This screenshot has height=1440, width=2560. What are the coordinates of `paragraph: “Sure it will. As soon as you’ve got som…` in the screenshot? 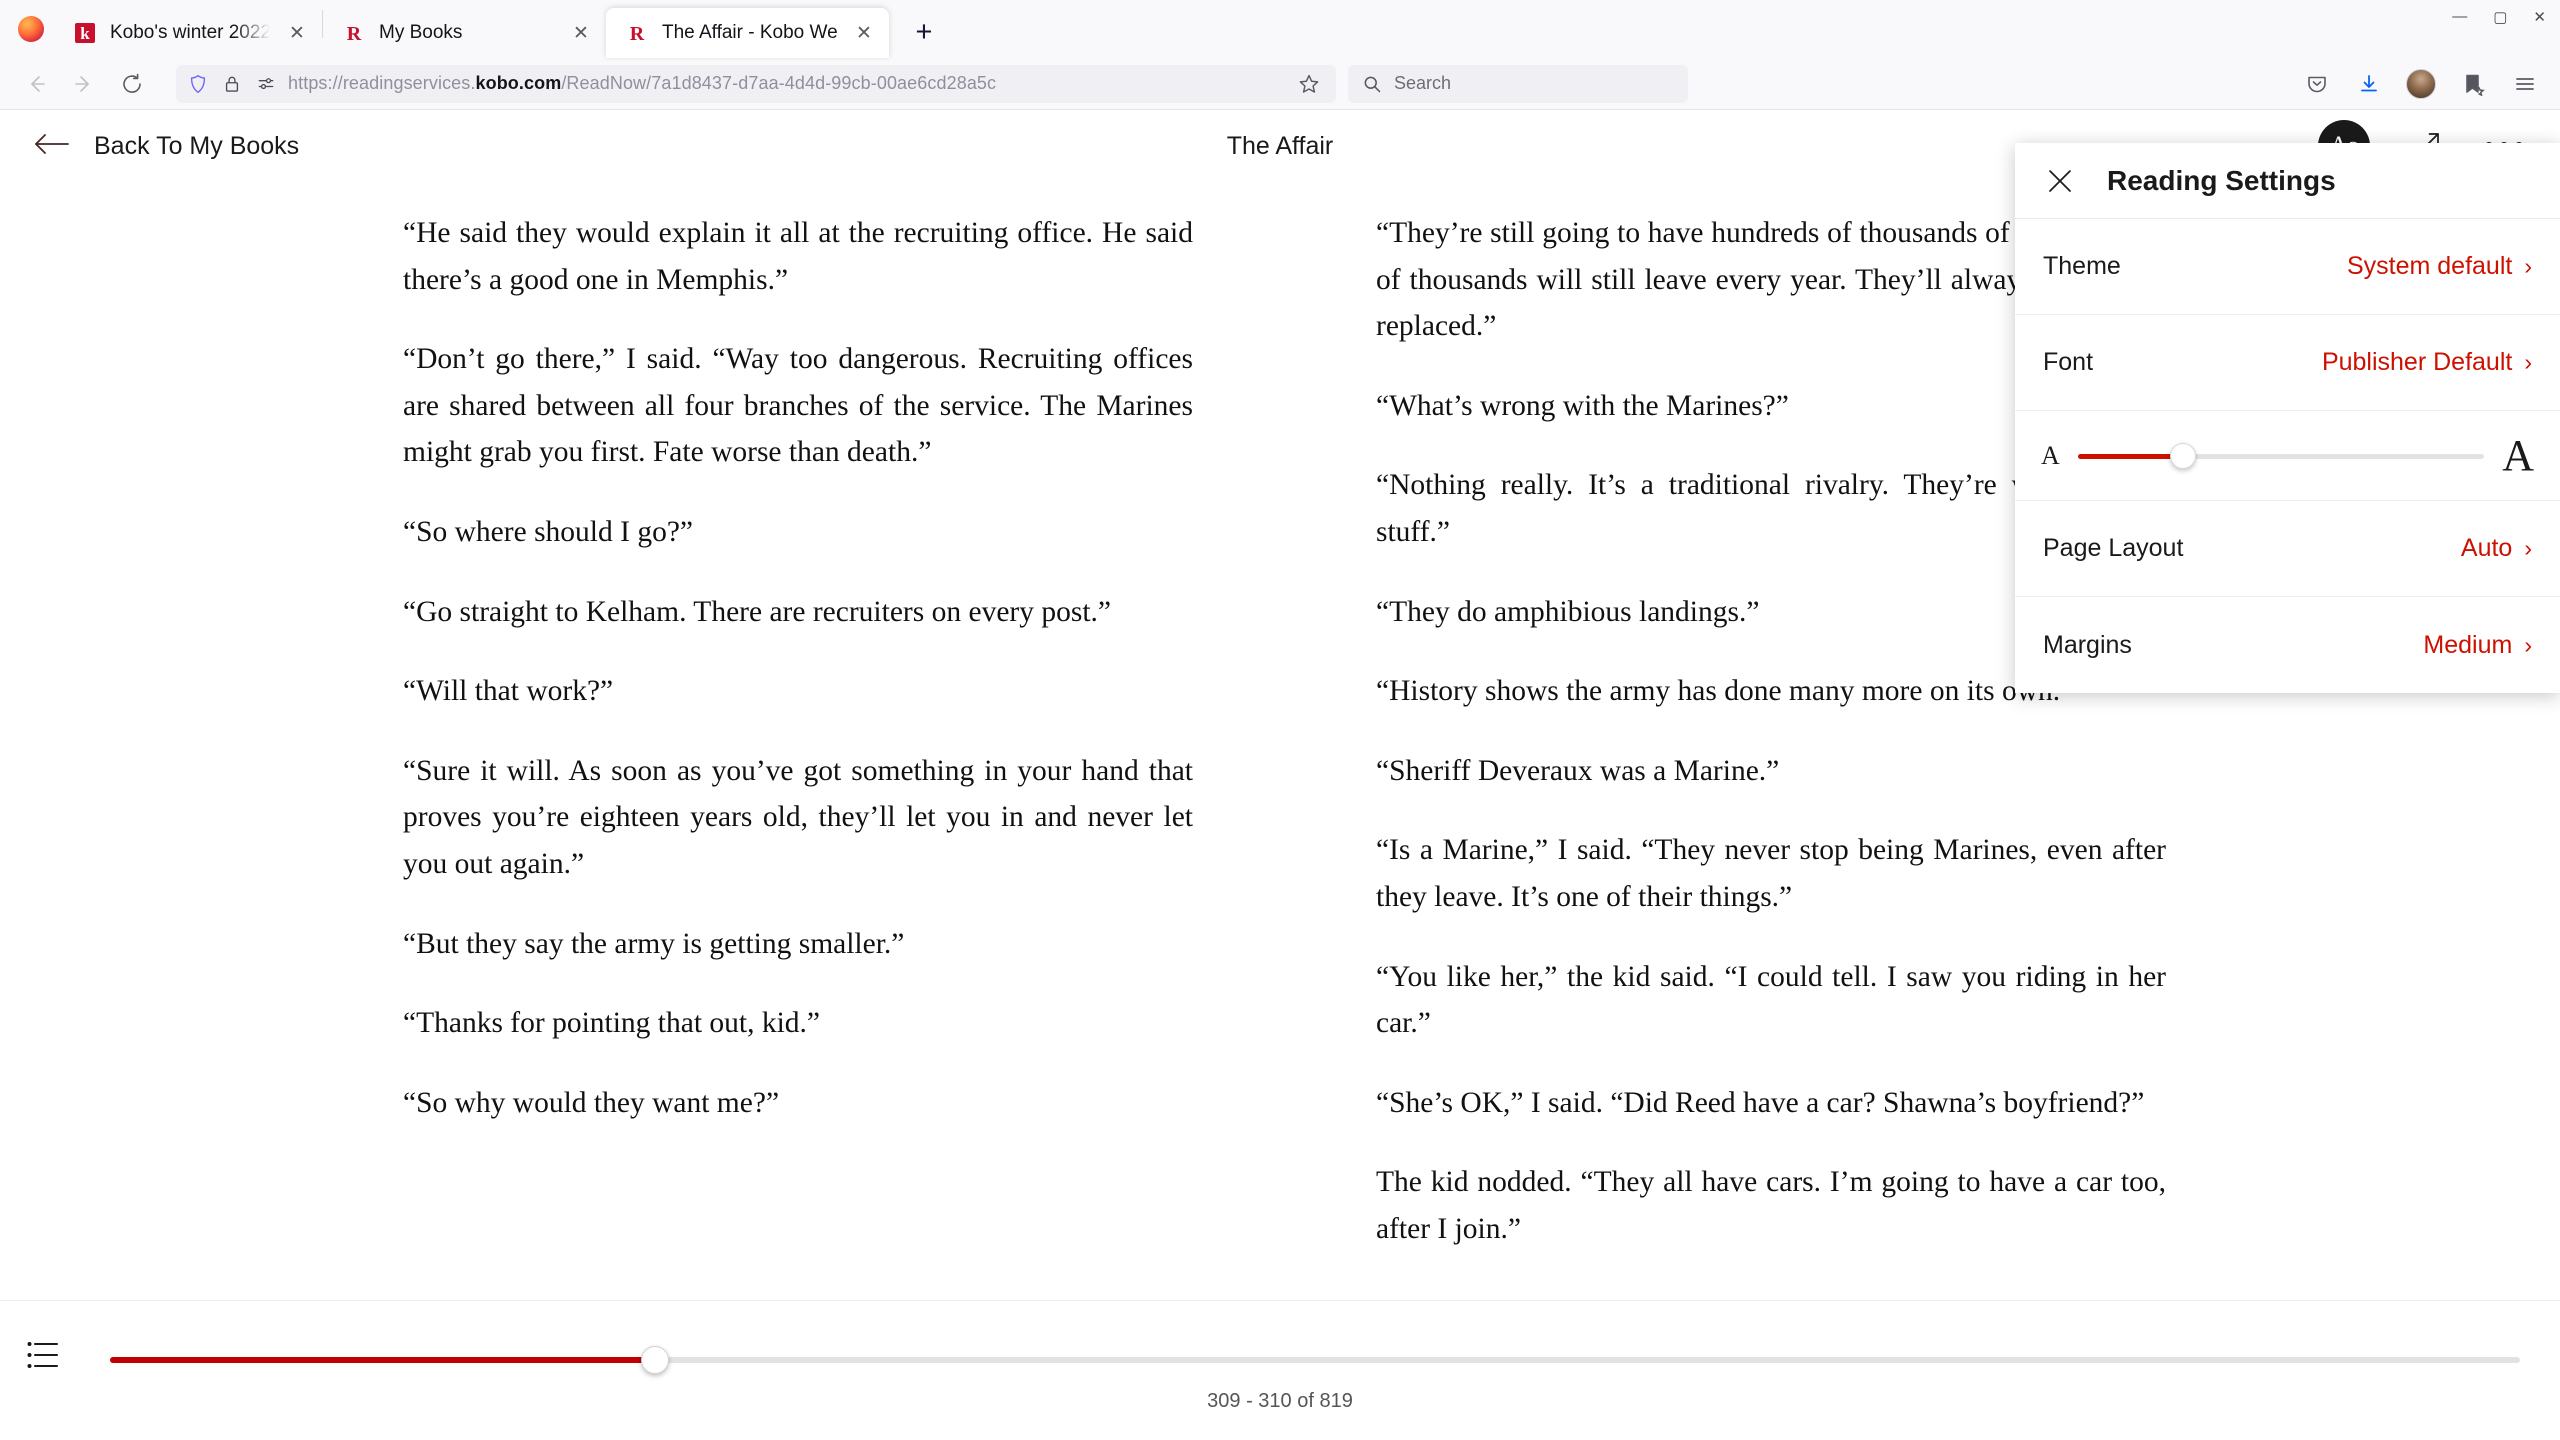 It's located at (798, 817).